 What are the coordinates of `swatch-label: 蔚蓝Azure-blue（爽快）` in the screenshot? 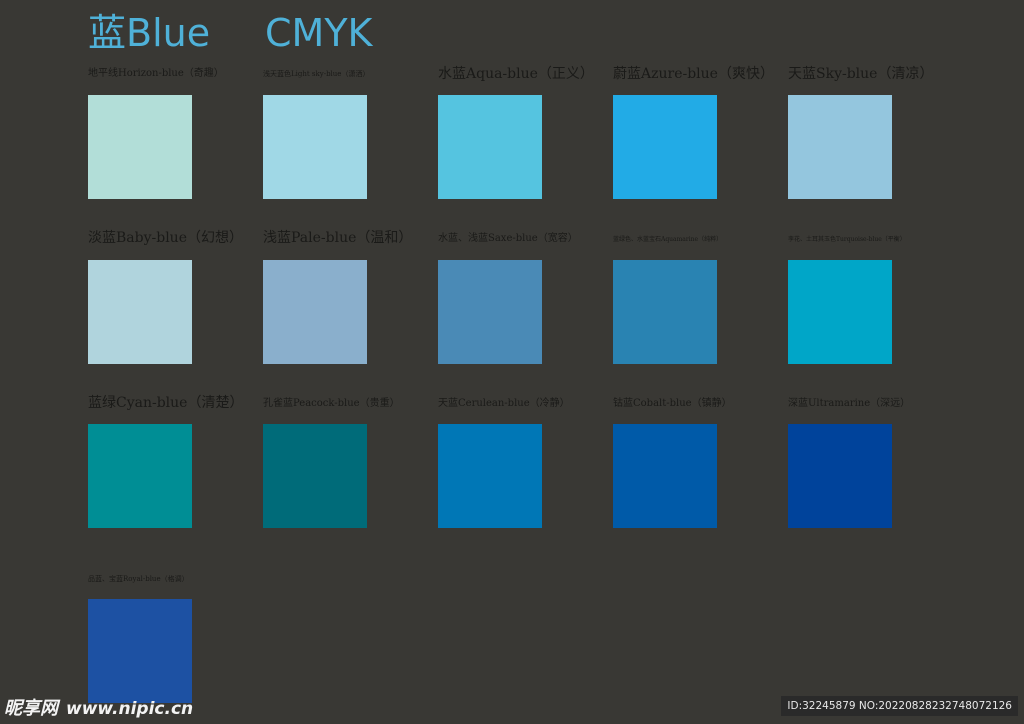 It's located at (693, 74).